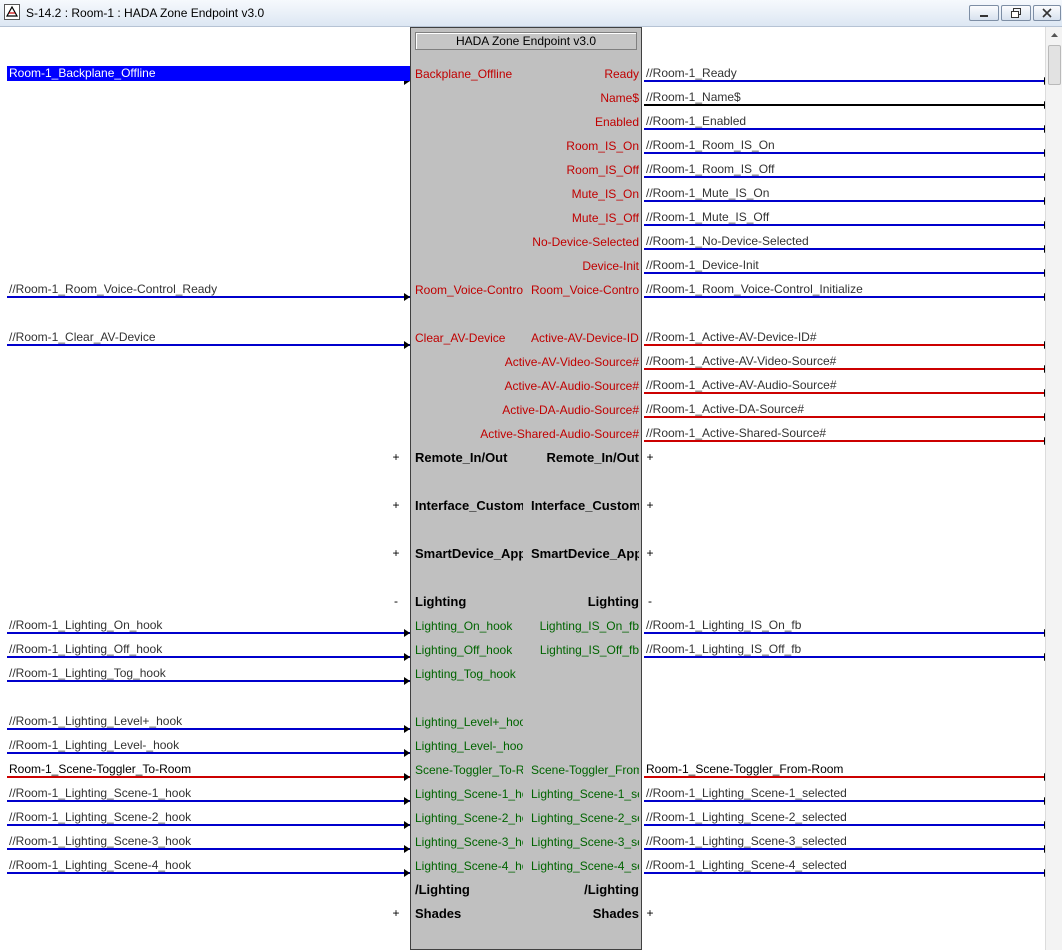 The width and height of the screenshot is (1062, 950). What do you see at coordinates (616, 122) in the screenshot?
I see `output-pin-label: Enabled` at bounding box center [616, 122].